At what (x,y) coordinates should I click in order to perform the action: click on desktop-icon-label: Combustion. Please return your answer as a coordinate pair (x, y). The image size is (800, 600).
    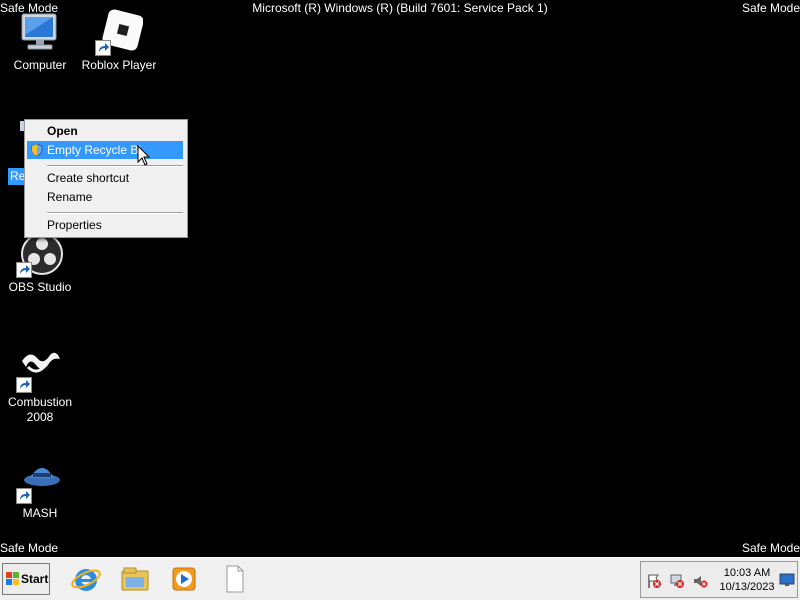
    Looking at the image, I should click on (40, 402).